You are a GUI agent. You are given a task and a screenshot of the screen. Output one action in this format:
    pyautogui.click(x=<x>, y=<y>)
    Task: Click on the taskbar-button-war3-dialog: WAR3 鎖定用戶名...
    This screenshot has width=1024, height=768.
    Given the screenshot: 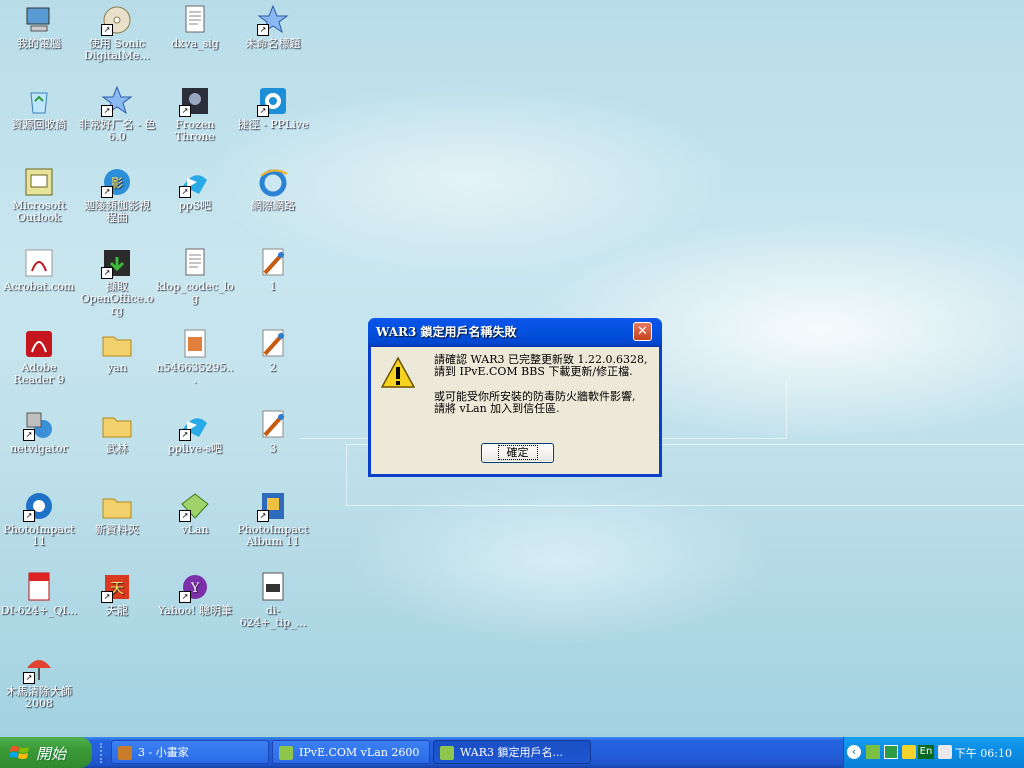 What is the action you would take?
    pyautogui.click(x=512, y=752)
    